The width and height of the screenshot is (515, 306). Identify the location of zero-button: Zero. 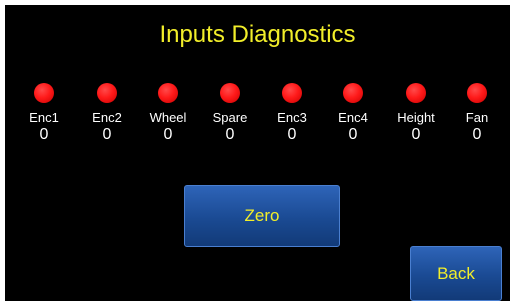
(262, 216).